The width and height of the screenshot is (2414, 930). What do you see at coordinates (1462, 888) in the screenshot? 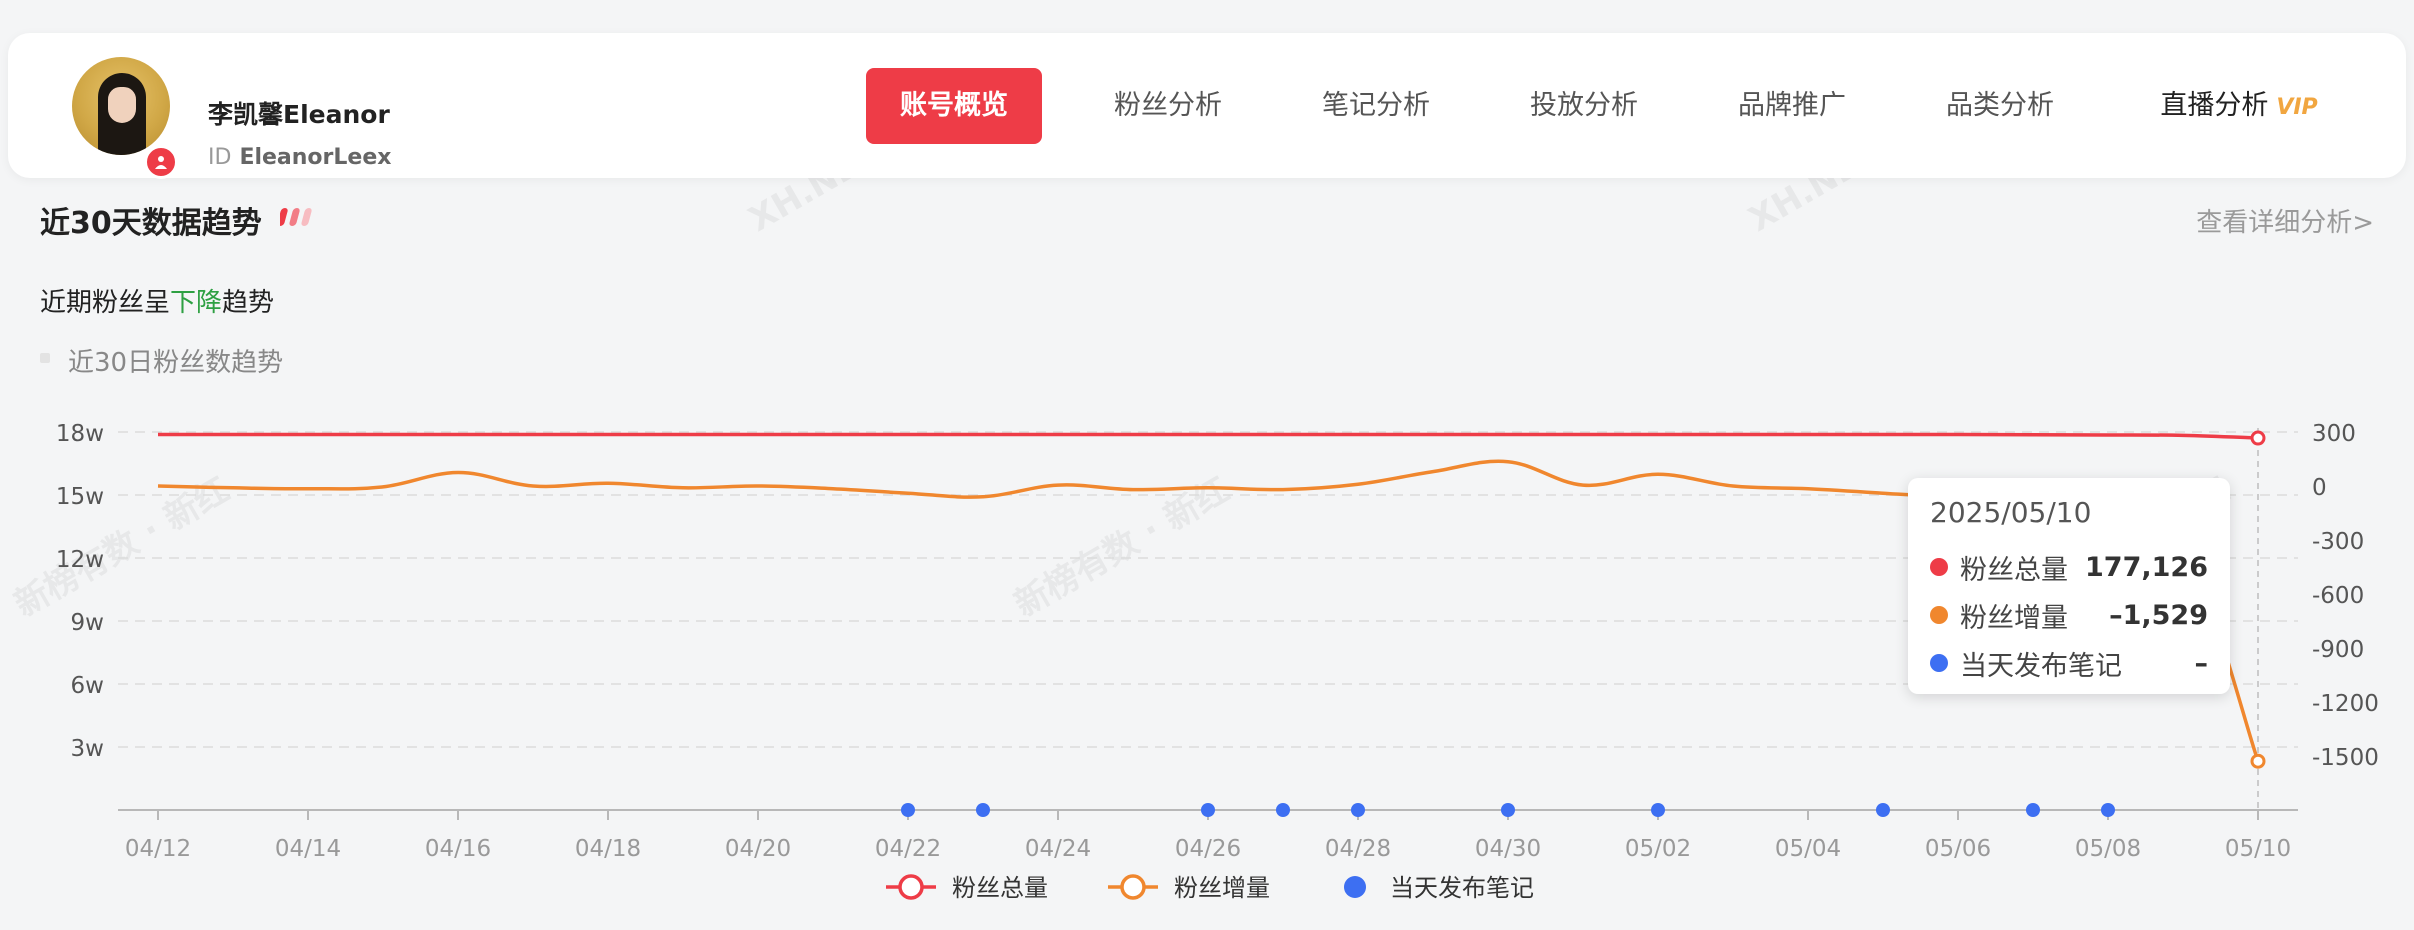
I see `legend-label: 当天发布笔记` at bounding box center [1462, 888].